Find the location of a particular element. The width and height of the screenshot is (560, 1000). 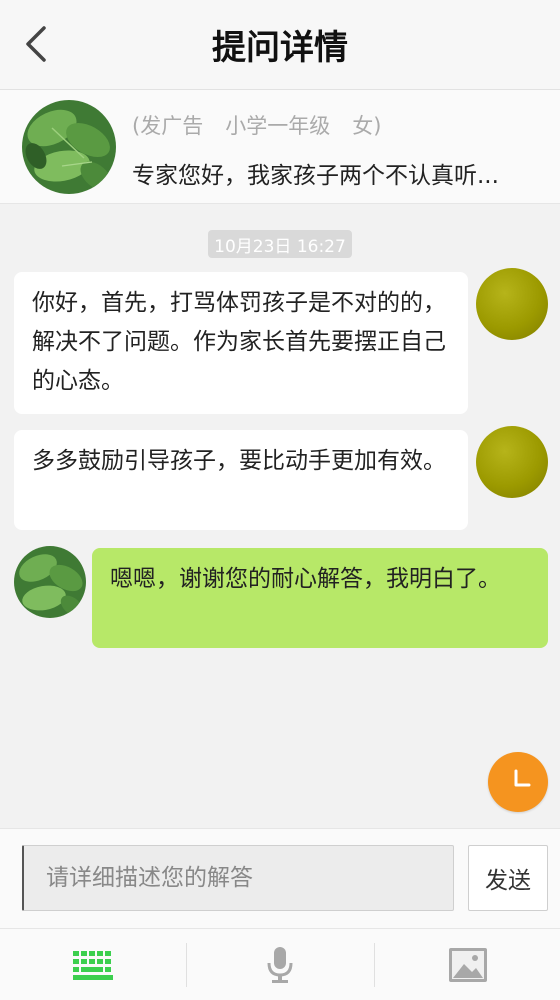

my-message-bubble: 嗯嗯，谢谢您的耐心解答，我明白了。 is located at coordinates (320, 598).